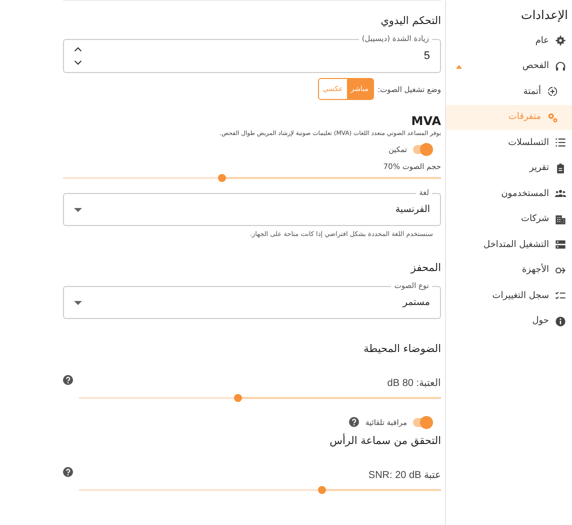 Image resolution: width=572 pixels, height=525 pixels. What do you see at coordinates (552, 92) in the screenshot?
I see `plus-circle-icon` at bounding box center [552, 92].